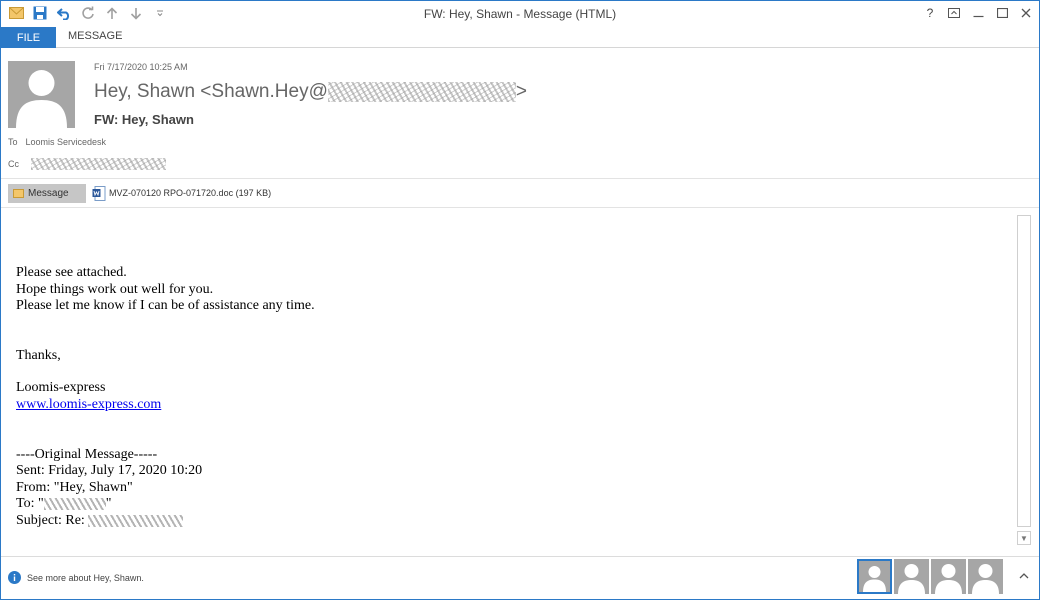 The width and height of the screenshot is (1040, 600). What do you see at coordinates (108, 504) in the screenshot?
I see `original-to-suffix: "` at bounding box center [108, 504].